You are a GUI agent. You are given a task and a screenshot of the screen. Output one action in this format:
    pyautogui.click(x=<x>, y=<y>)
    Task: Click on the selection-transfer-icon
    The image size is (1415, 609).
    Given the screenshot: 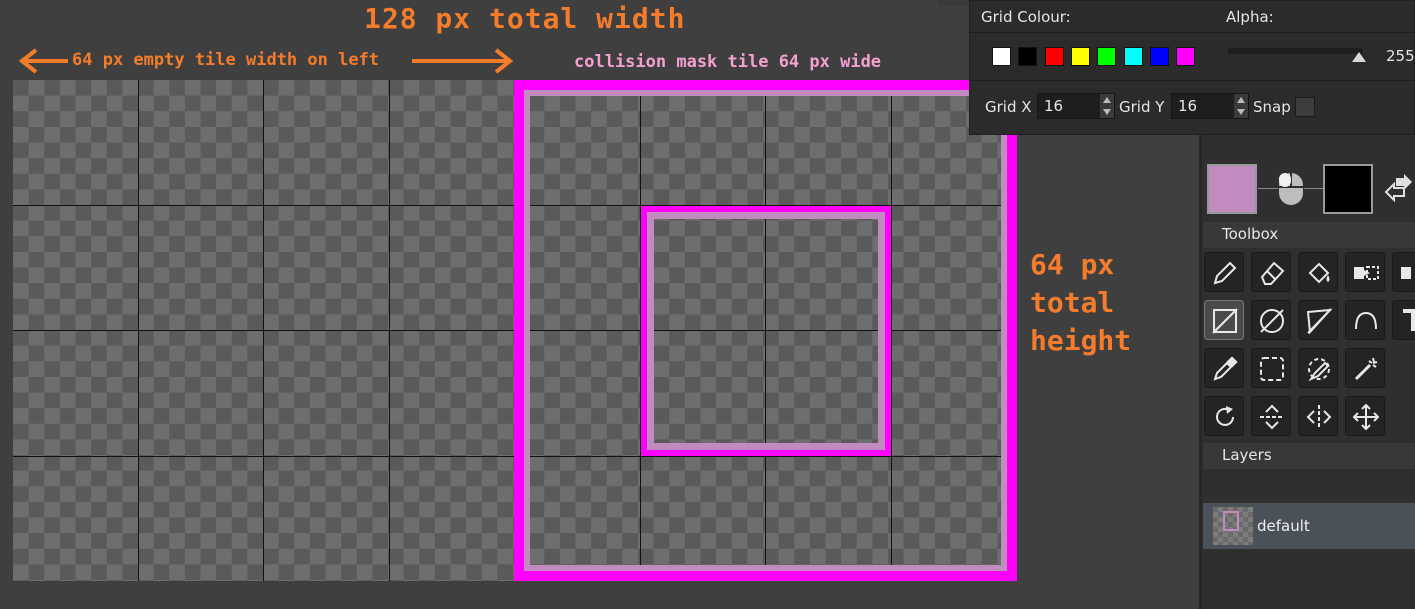 What is the action you would take?
    pyautogui.click(x=1366, y=273)
    